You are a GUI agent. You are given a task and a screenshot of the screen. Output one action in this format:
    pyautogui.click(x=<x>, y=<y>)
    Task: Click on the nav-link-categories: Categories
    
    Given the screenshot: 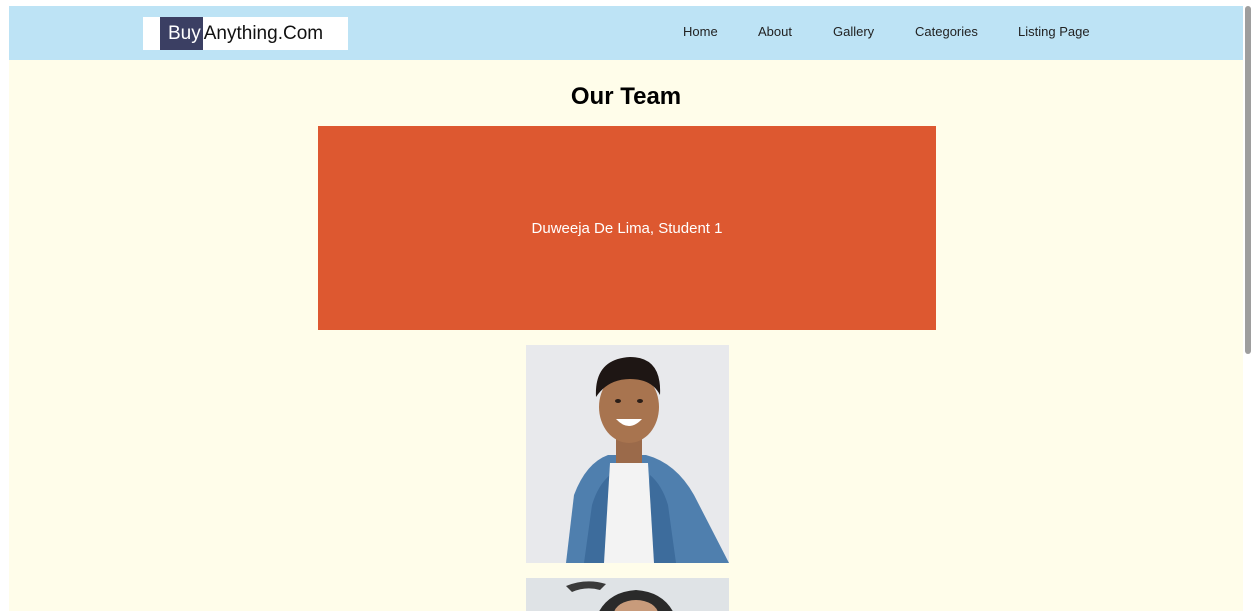 What is the action you would take?
    pyautogui.click(x=946, y=31)
    